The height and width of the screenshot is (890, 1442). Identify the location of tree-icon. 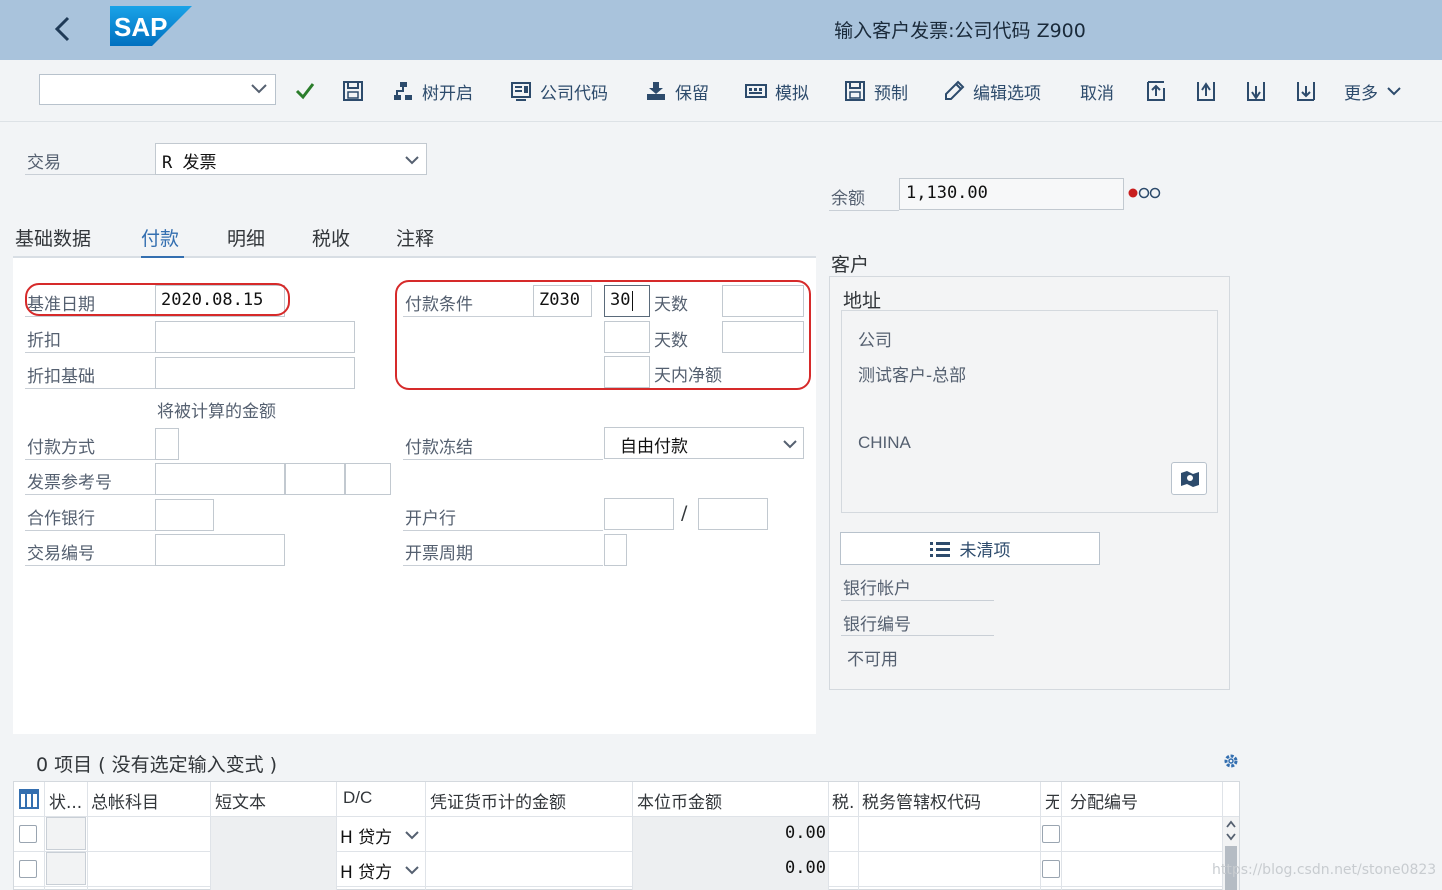
(403, 91).